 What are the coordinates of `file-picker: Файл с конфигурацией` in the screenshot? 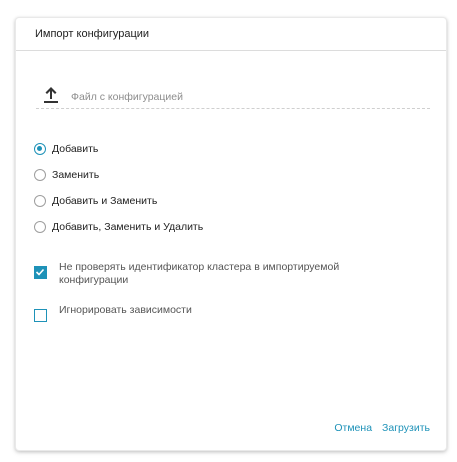 It's located at (233, 95).